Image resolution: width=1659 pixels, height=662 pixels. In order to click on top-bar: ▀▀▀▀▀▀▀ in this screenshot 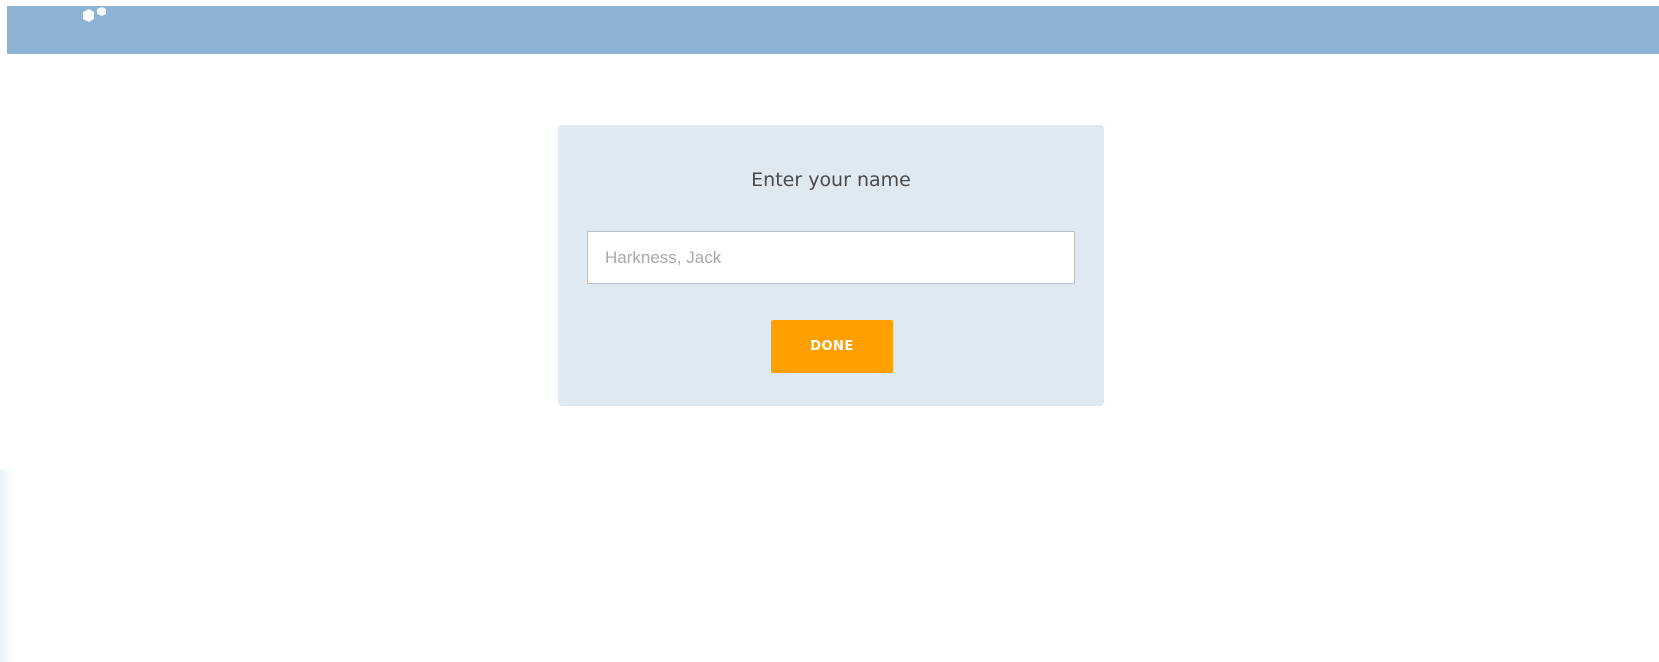, I will do `click(833, 30)`.